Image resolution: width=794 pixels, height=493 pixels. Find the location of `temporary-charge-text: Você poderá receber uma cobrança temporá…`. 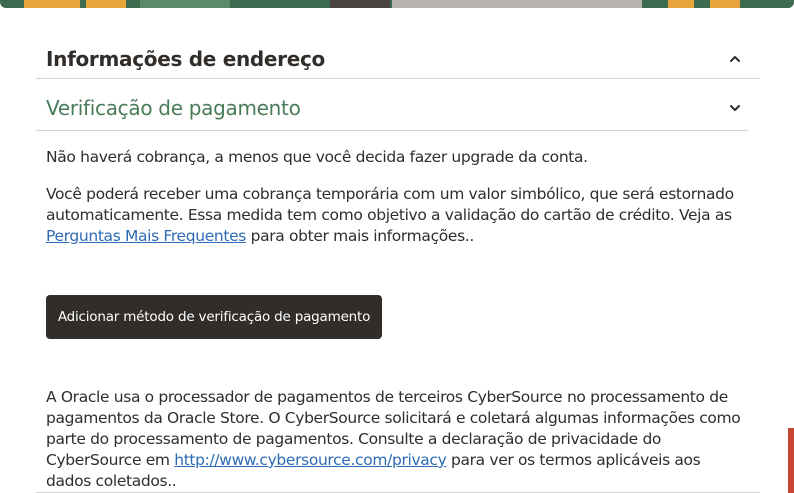

temporary-charge-text: Você poderá receber uma cobrança temporá… is located at coordinates (396, 215).